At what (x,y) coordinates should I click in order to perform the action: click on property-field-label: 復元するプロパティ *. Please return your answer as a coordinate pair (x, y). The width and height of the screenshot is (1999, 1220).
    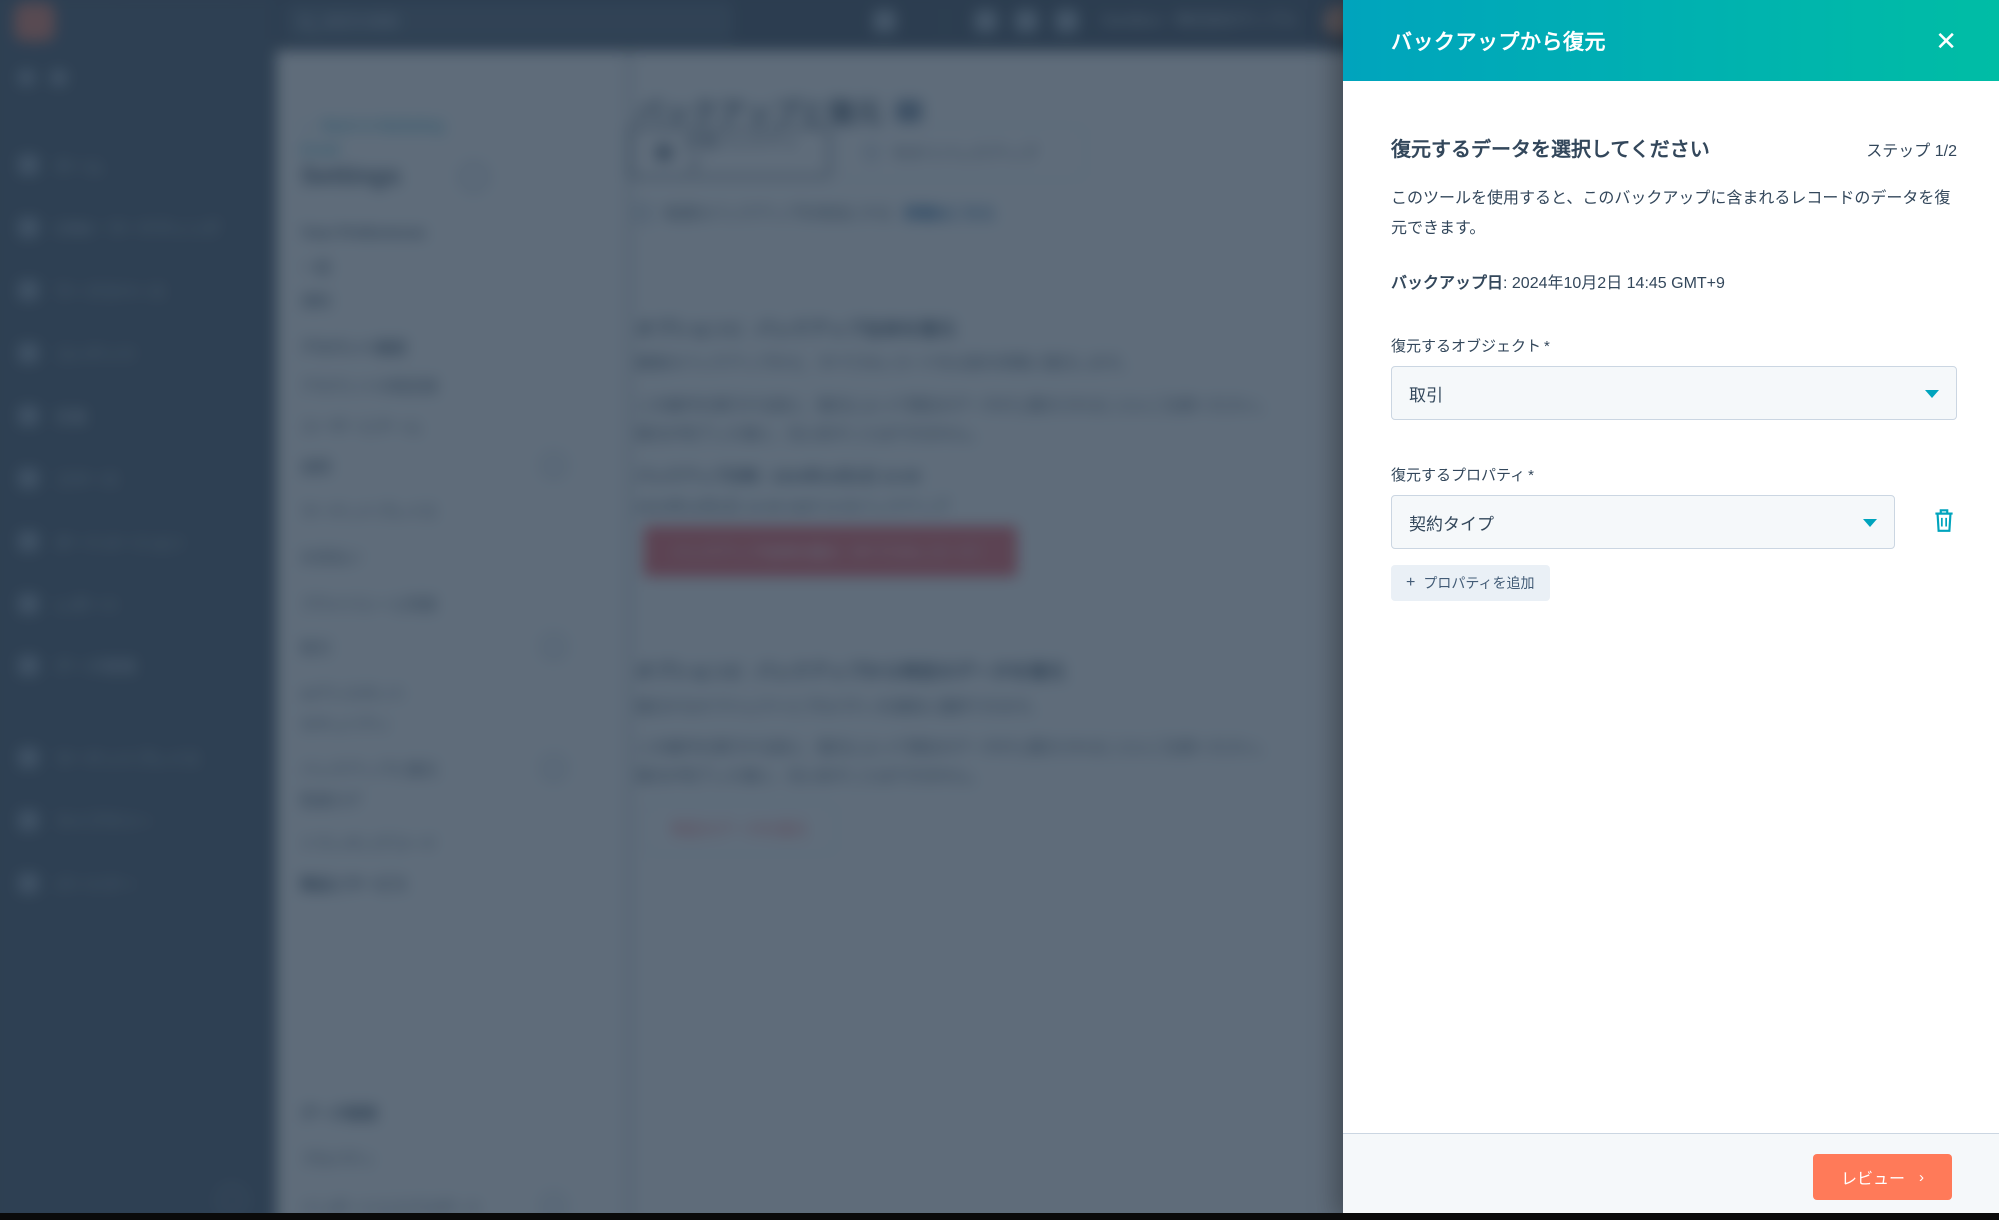
    Looking at the image, I should click on (1462, 476).